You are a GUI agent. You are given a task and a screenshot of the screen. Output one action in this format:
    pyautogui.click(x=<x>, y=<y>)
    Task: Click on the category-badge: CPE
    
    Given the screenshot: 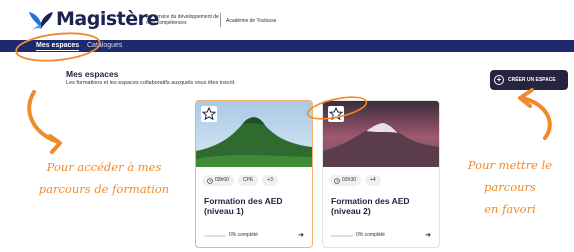 What is the action you would take?
    pyautogui.click(x=248, y=180)
    